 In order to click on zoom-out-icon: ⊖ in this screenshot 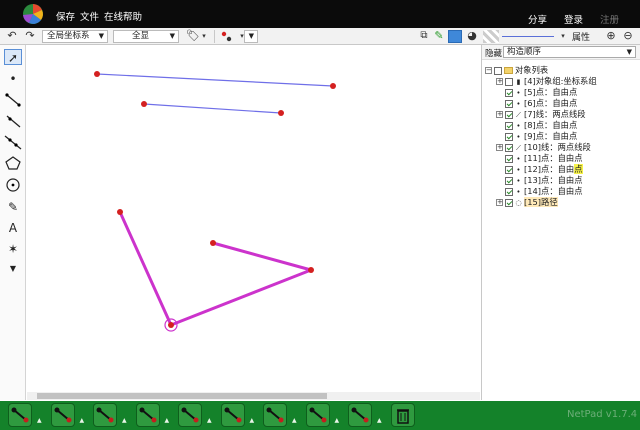, I will do `click(628, 36)`.